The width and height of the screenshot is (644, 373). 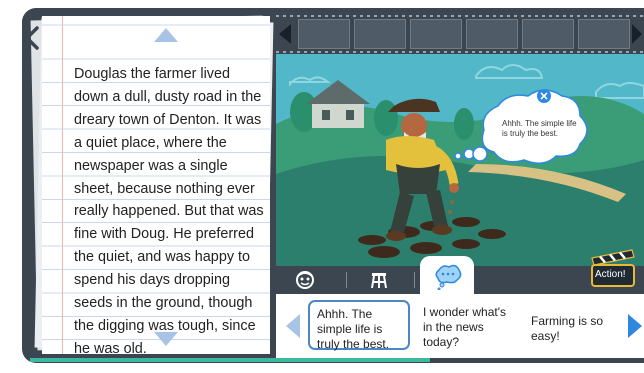 What do you see at coordinates (570, 325) in the screenshot?
I see `choice-option-3: Farming is so easy!` at bounding box center [570, 325].